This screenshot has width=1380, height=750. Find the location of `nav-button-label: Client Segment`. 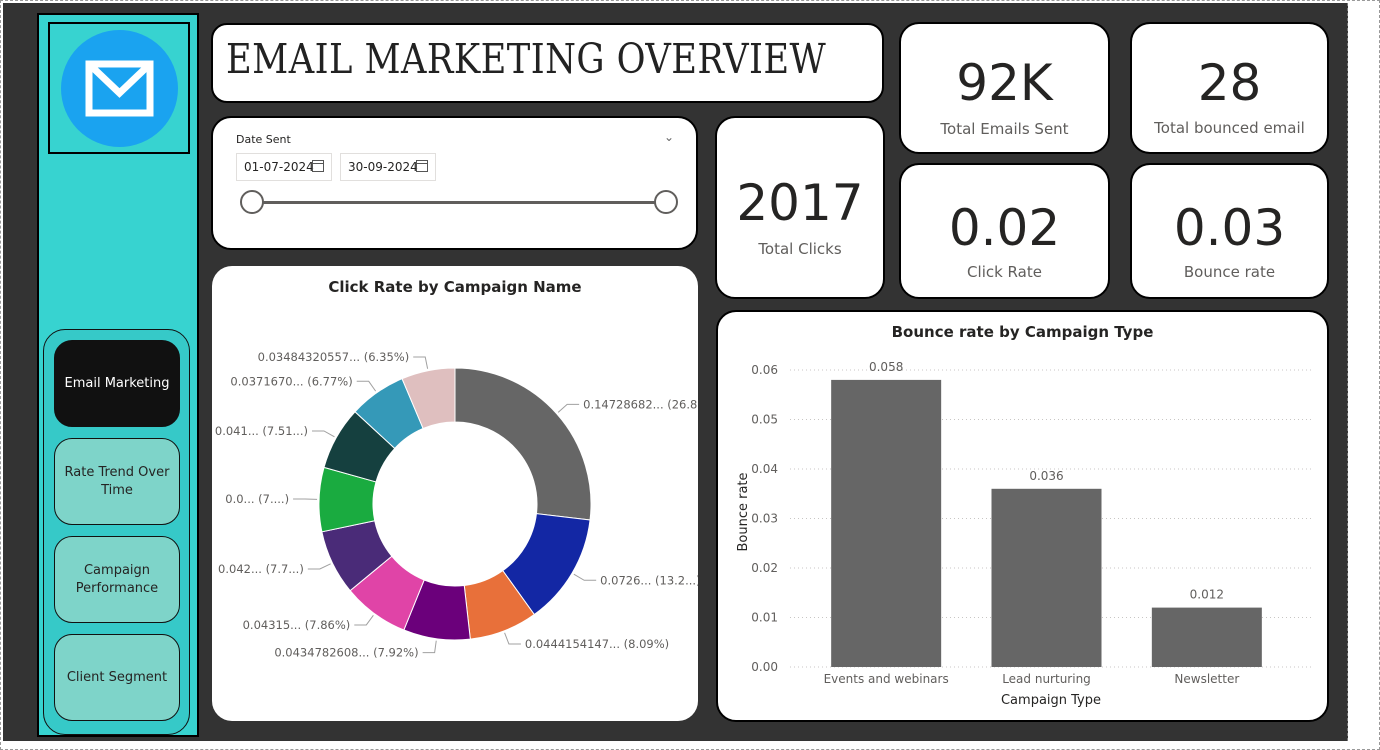

nav-button-label: Client Segment is located at coordinates (117, 677).